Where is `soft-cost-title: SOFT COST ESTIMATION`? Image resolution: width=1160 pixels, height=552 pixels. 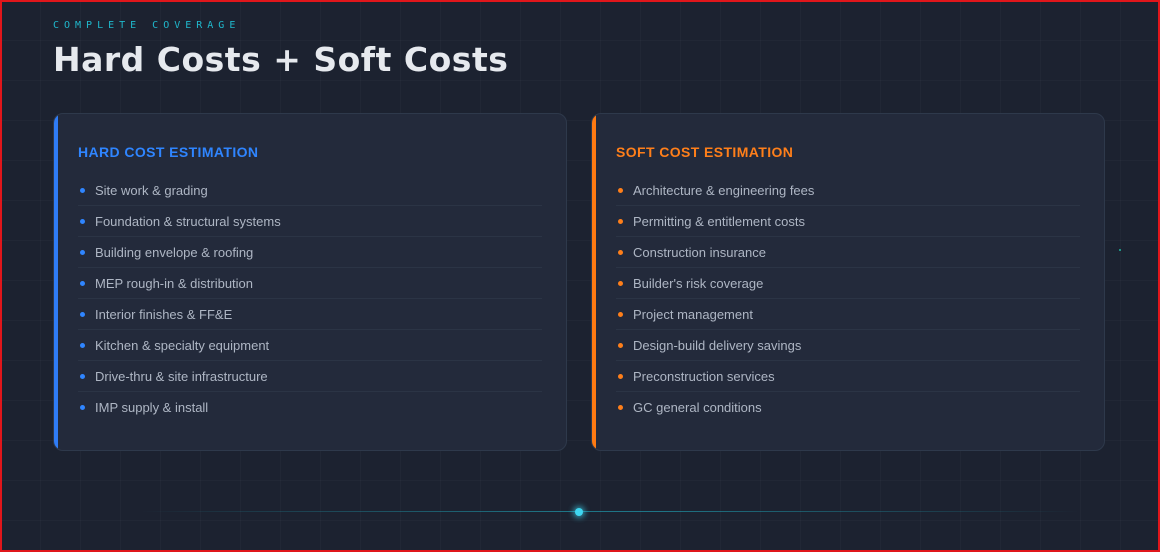
soft-cost-title: SOFT COST ESTIMATION is located at coordinates (705, 152).